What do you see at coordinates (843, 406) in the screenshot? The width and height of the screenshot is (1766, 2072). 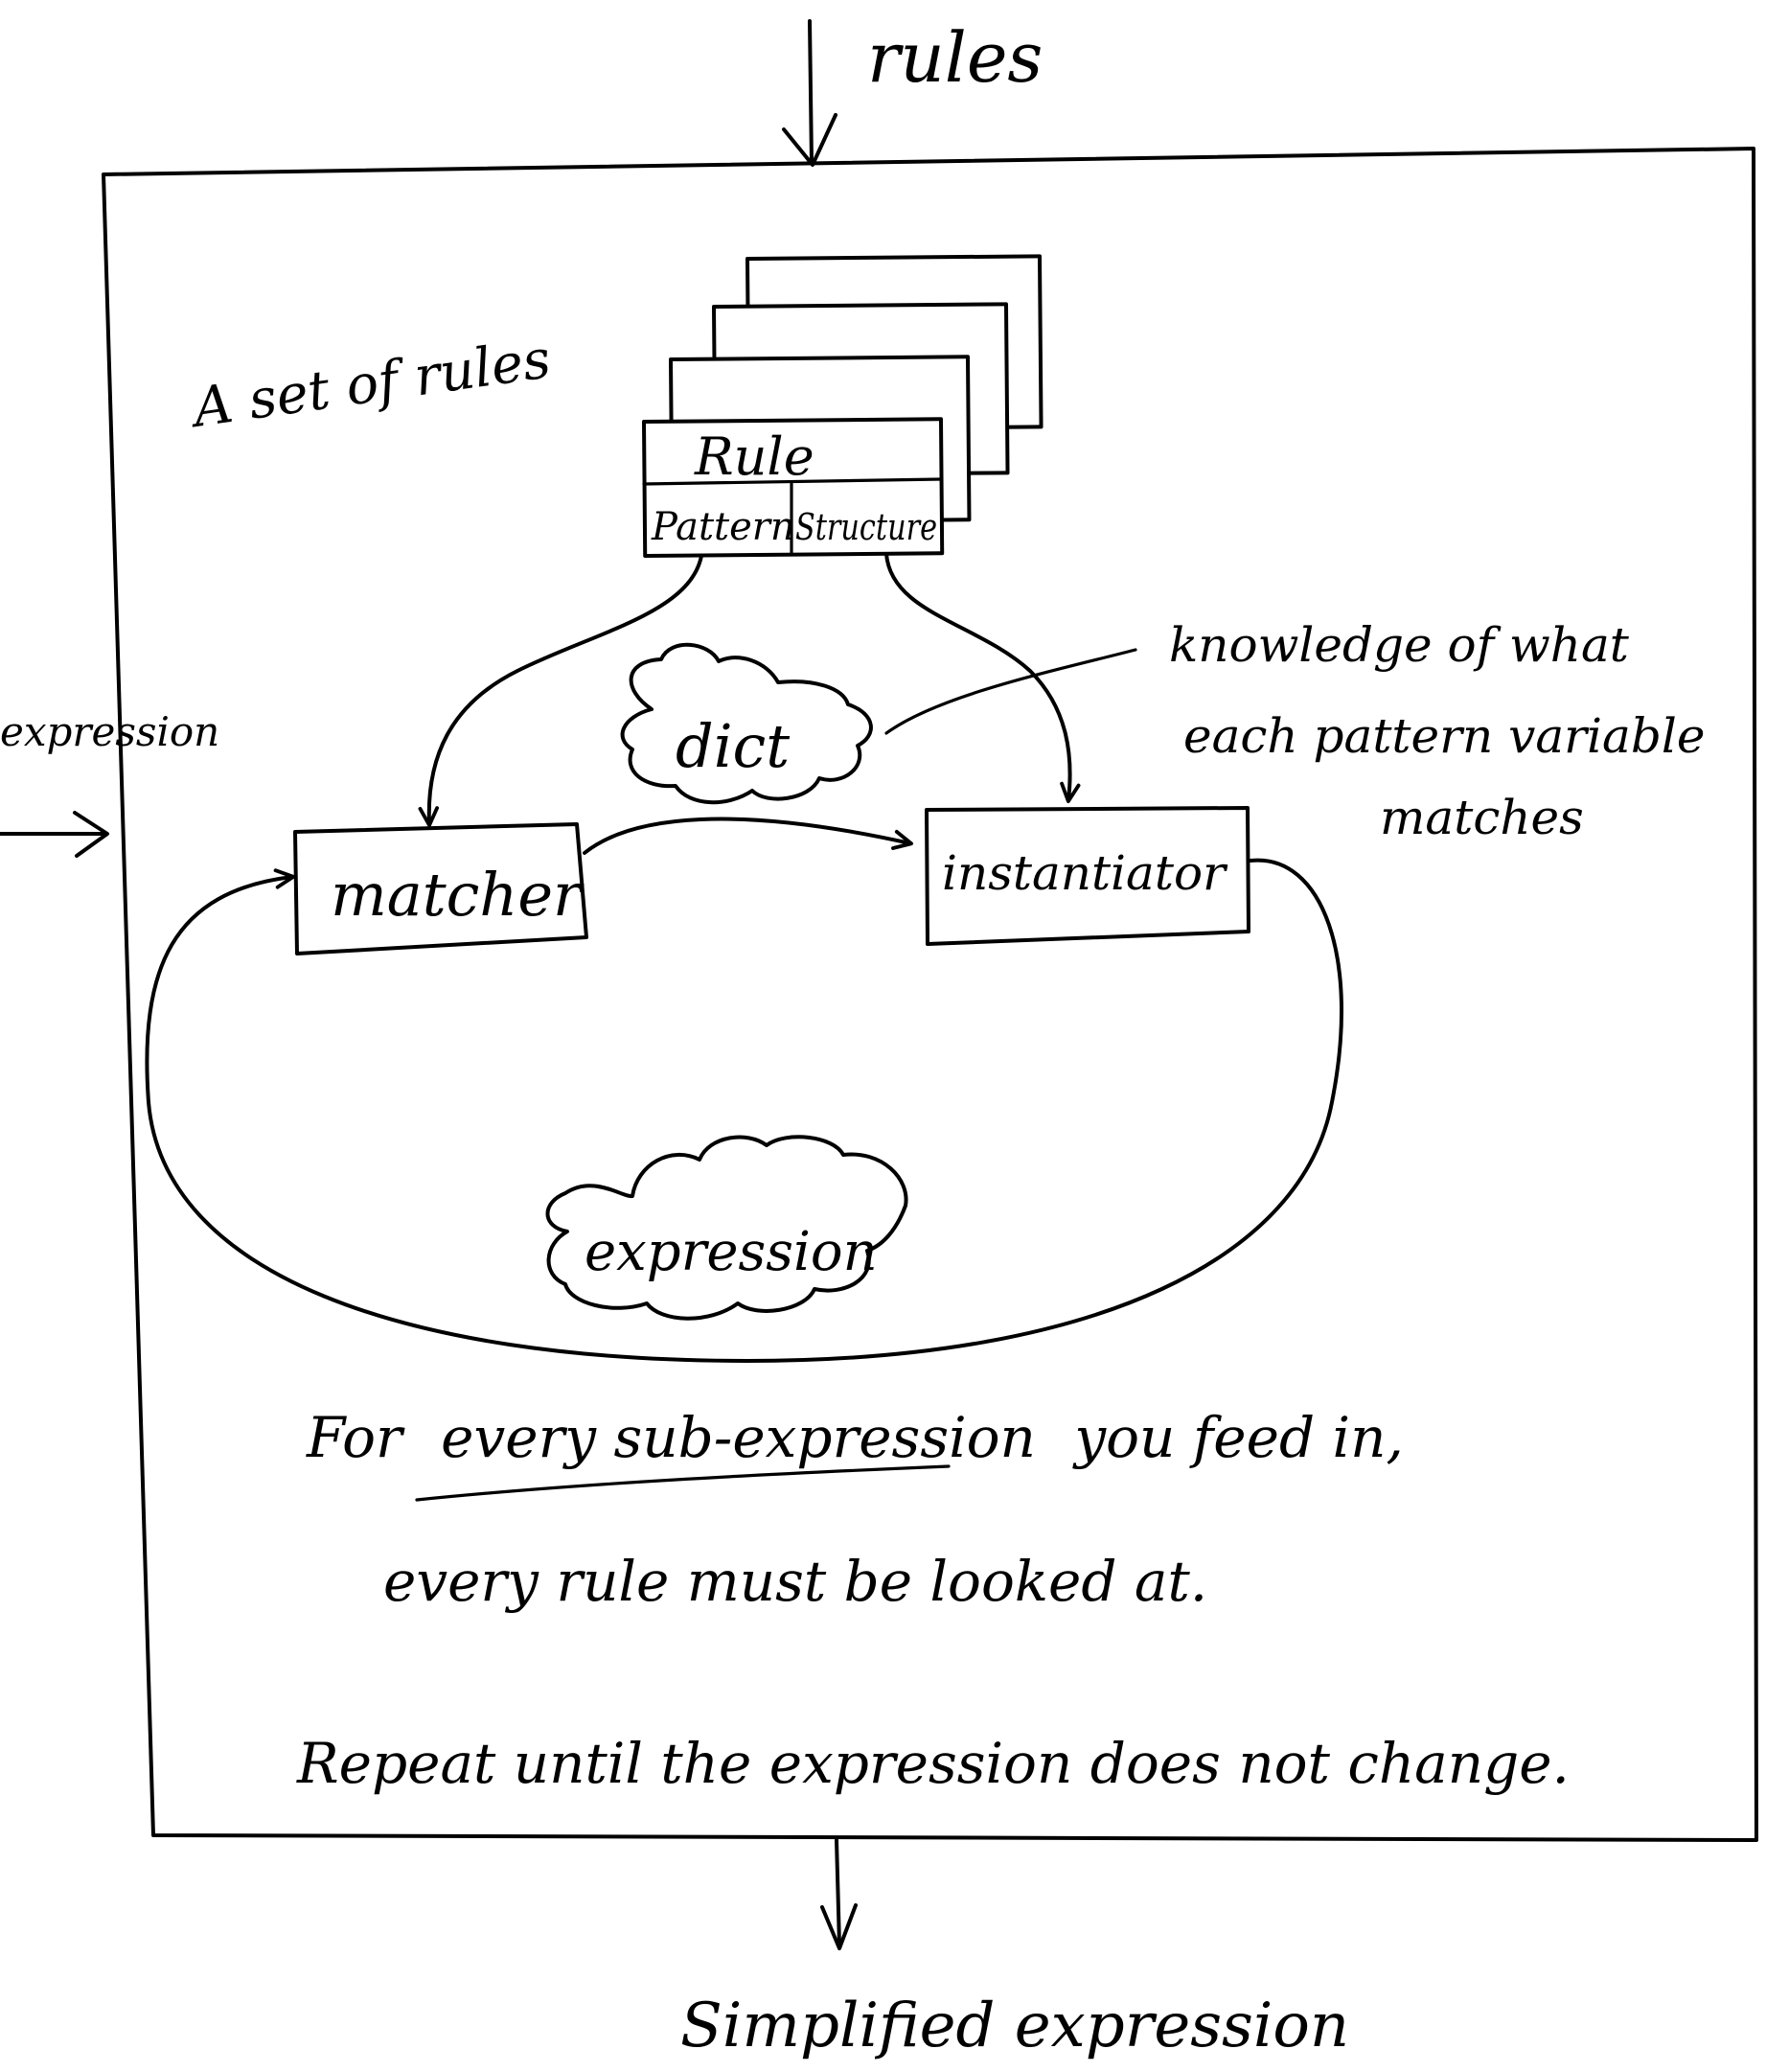 I see `rule-card-stack: Rule Pattern Structure` at bounding box center [843, 406].